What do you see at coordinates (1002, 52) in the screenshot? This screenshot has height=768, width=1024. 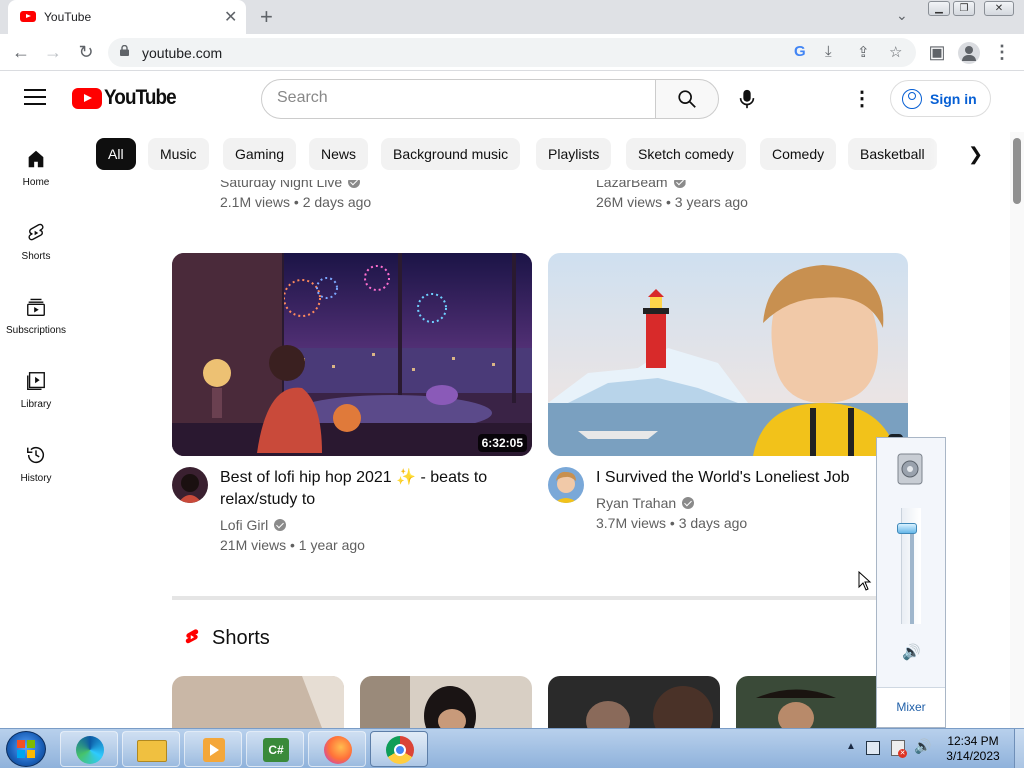 I see `chrome-menu-icon: ⋮` at bounding box center [1002, 52].